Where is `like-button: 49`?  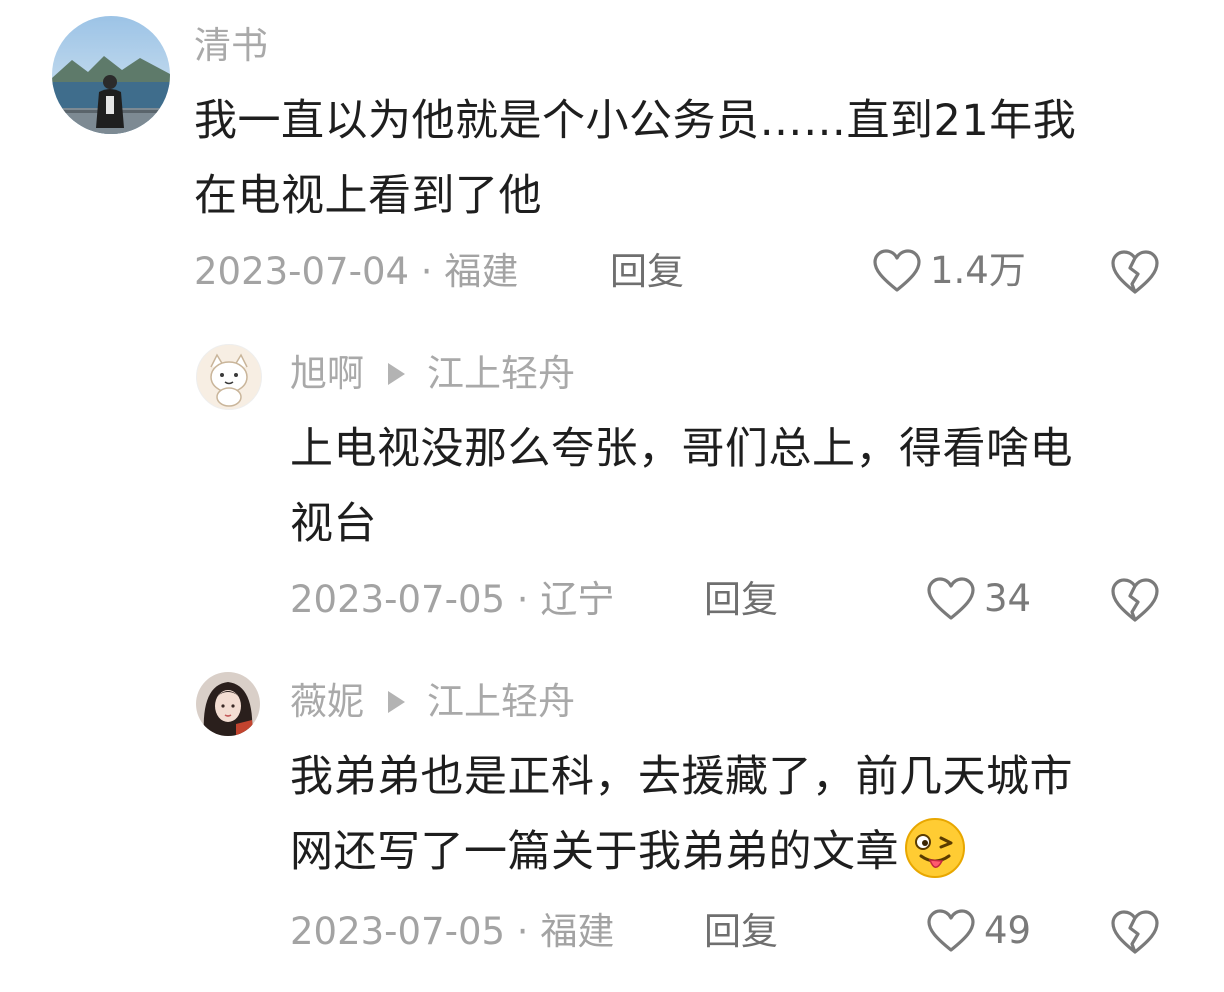
like-button: 49 is located at coordinates (978, 931).